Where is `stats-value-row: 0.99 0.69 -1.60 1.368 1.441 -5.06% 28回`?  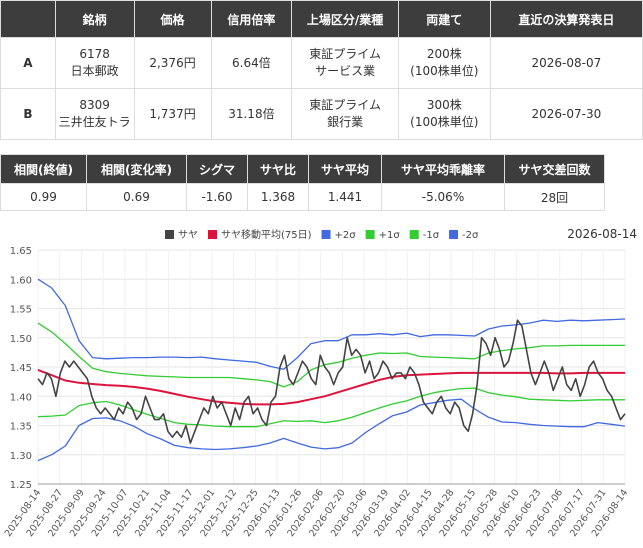
stats-value-row: 0.99 0.69 -1.60 1.368 1.441 -5.06% 28回 is located at coordinates (302, 197).